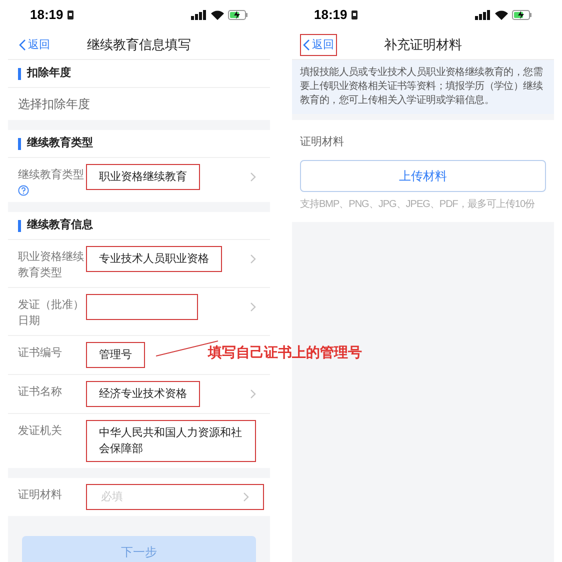 This screenshot has width=562, height=562. Describe the element at coordinates (51, 313) in the screenshot. I see `field-label: 发证（批准）日期` at that location.